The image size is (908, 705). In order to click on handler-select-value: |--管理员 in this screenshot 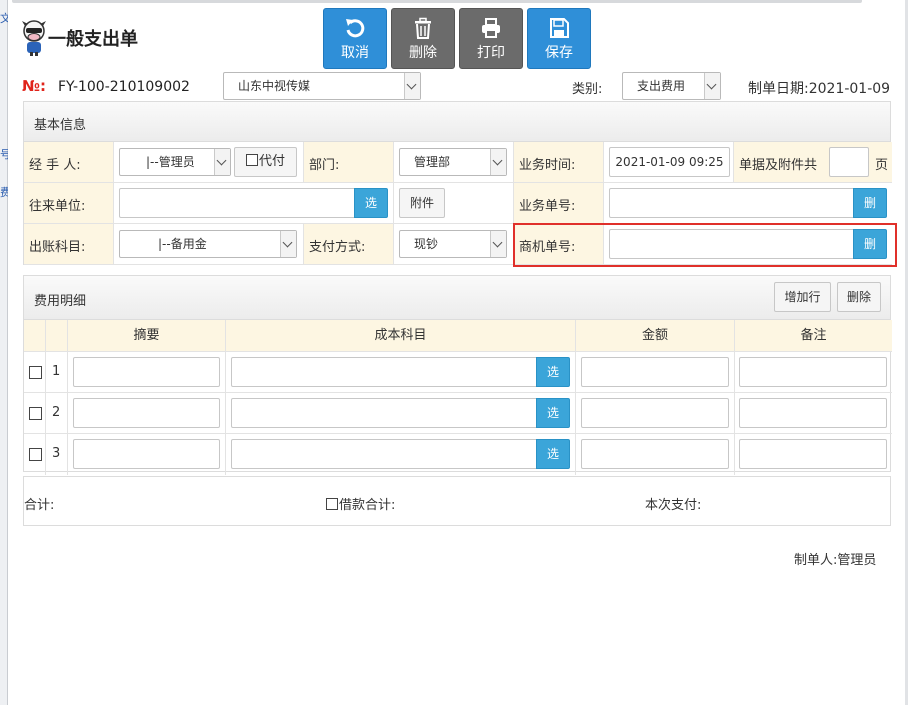, I will do `click(170, 162)`.